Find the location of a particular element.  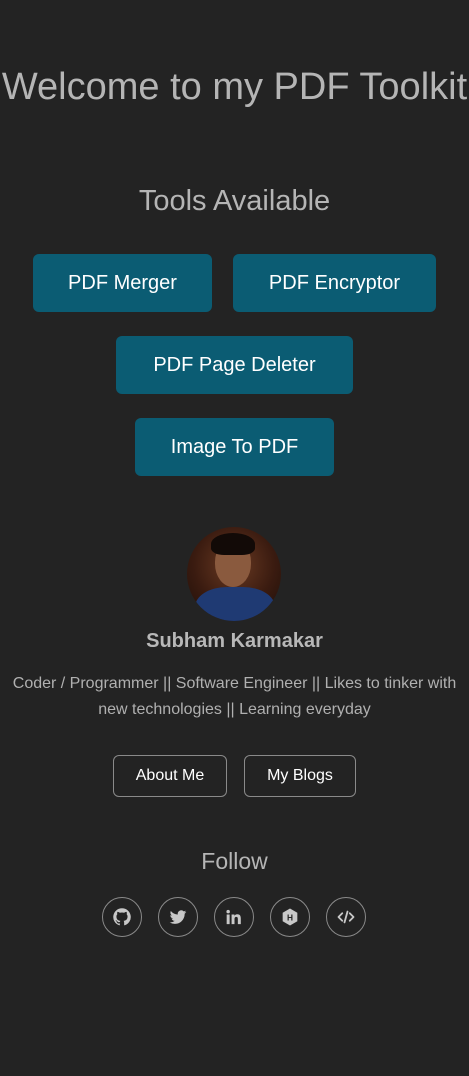

twitter-icon is located at coordinates (178, 917).